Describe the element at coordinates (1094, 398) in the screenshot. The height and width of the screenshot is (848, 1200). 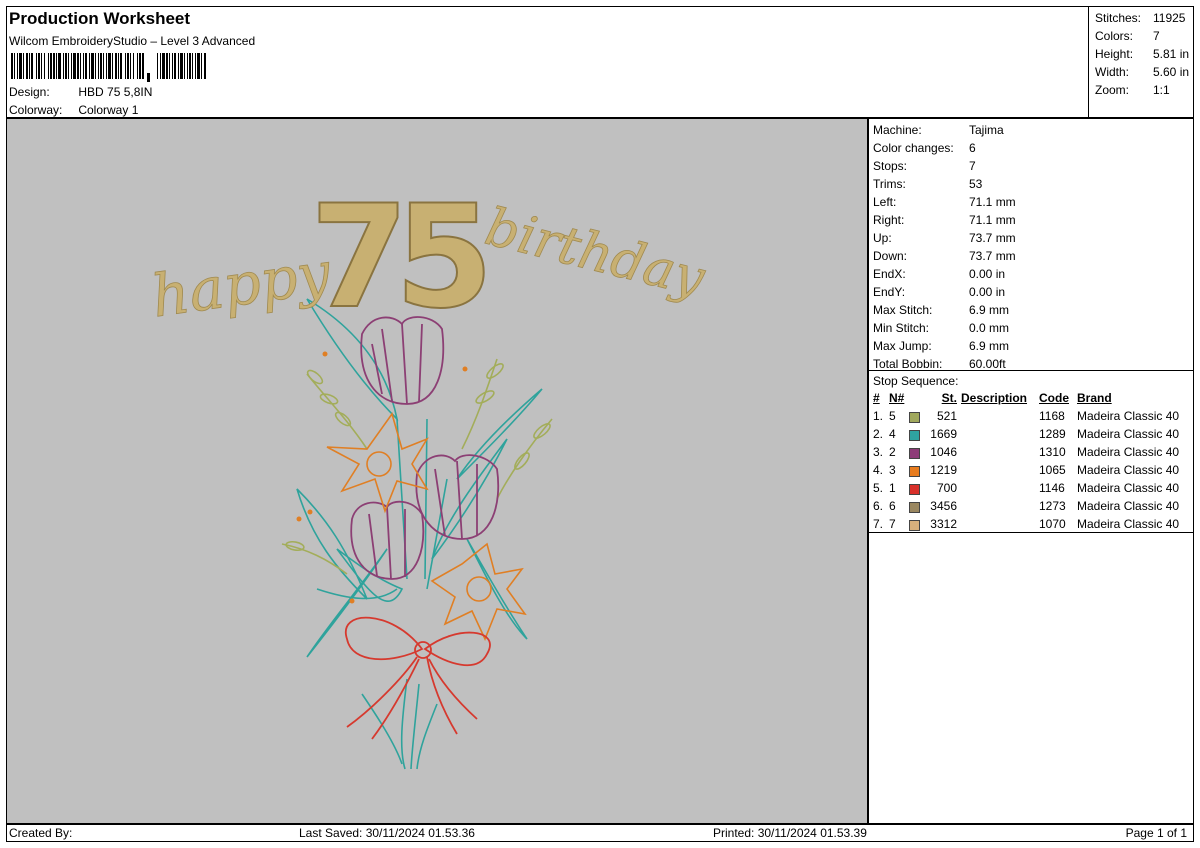
I see `col-brand: Brand` at that location.